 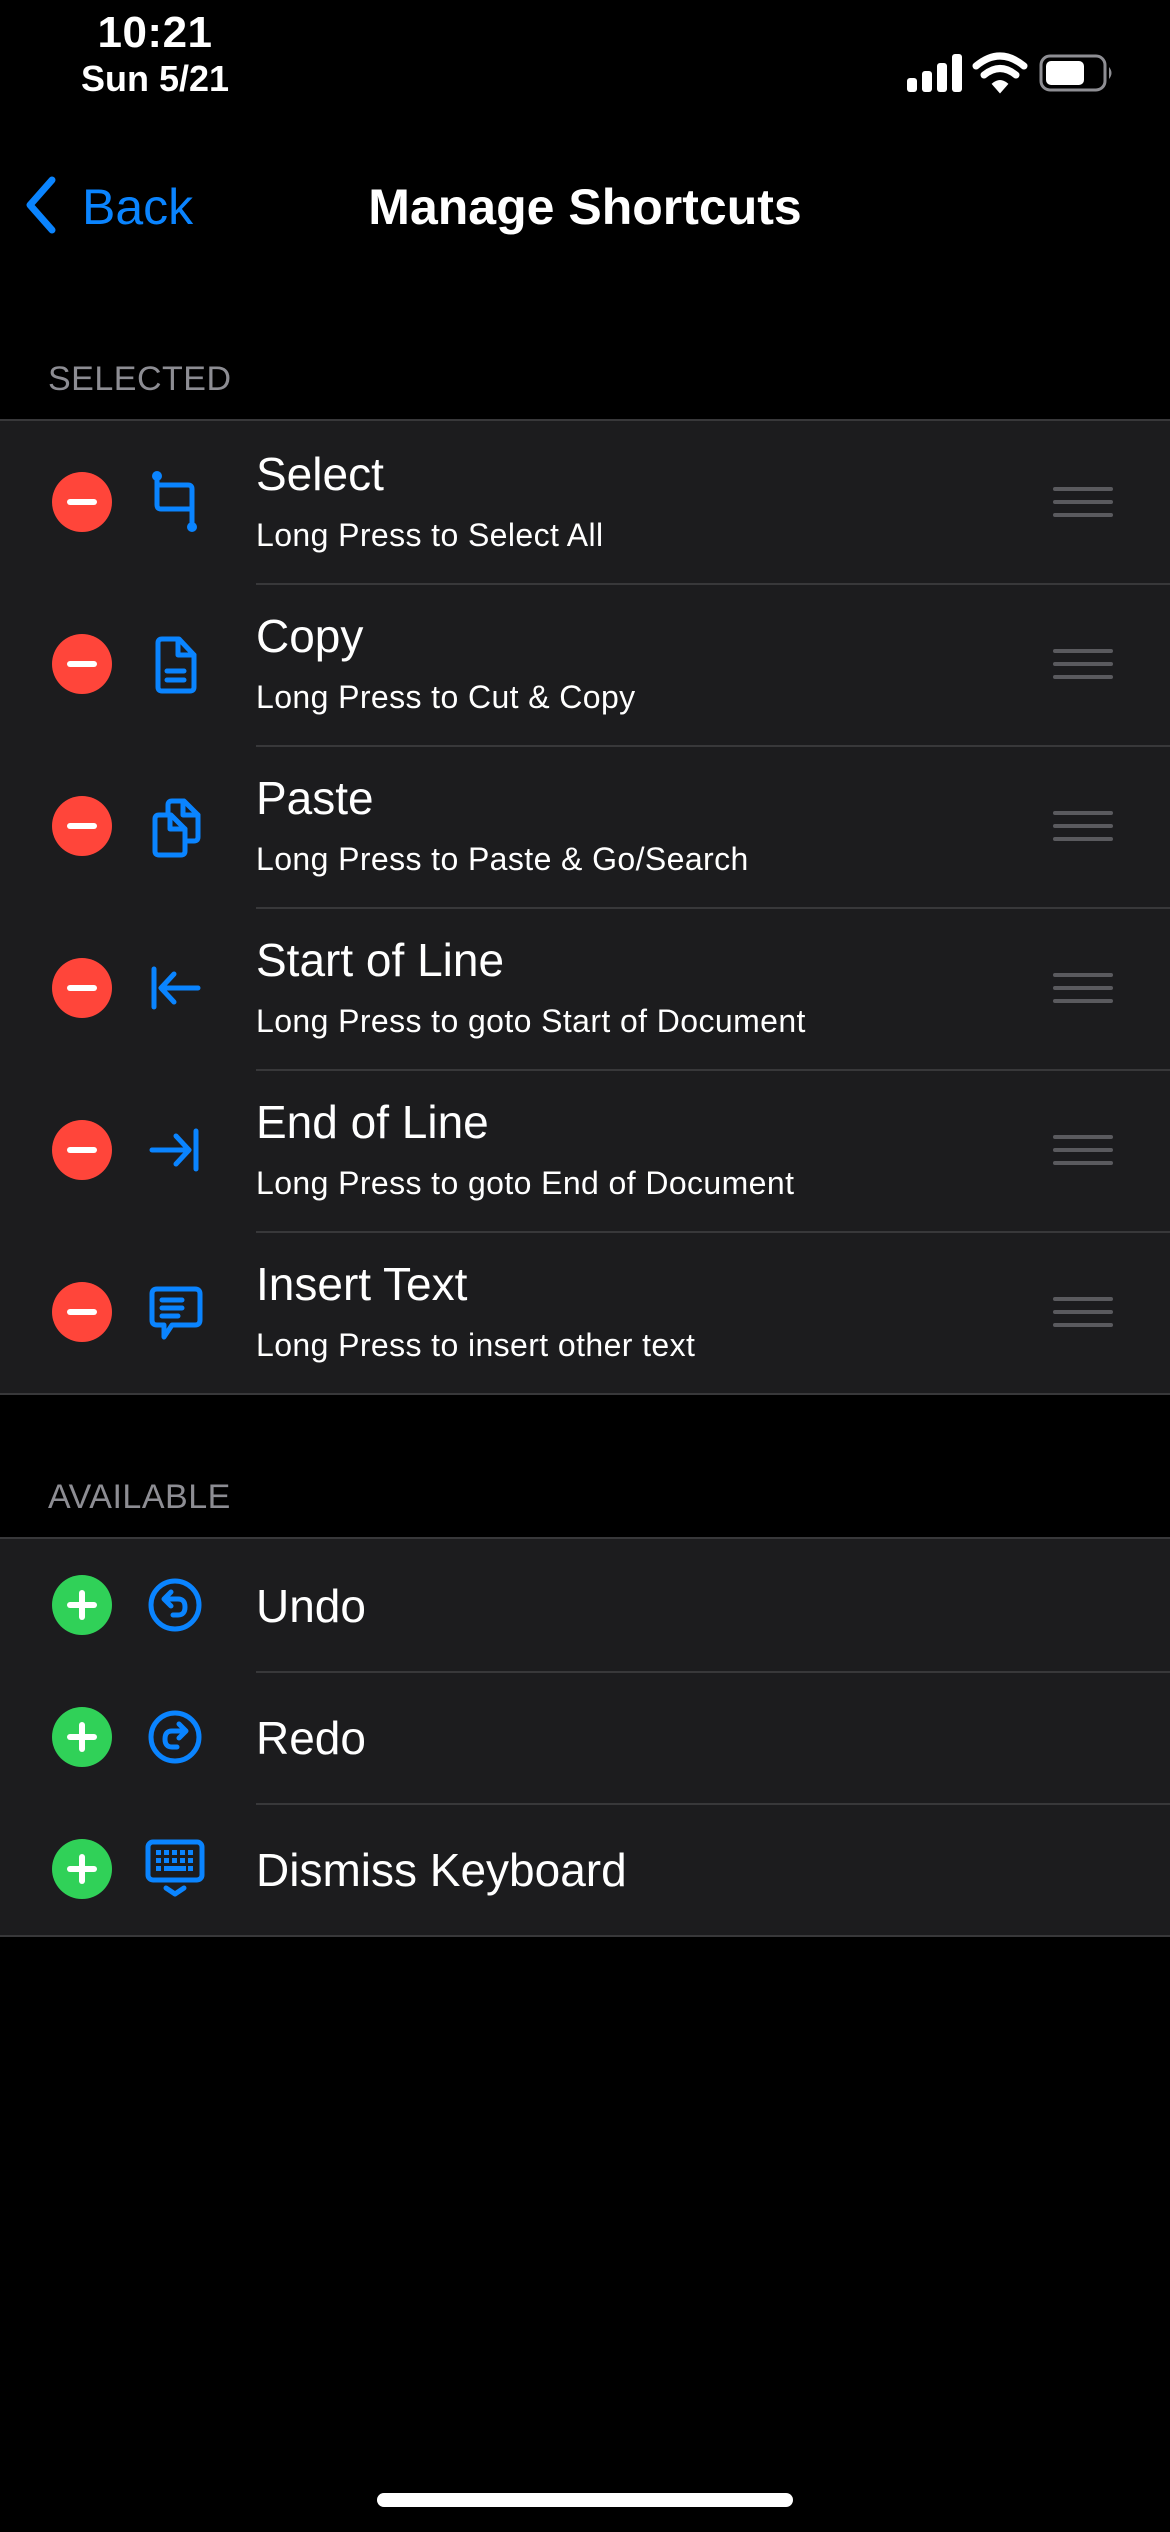 What do you see at coordinates (362, 1284) in the screenshot?
I see `shortcut-title: Insert Text` at bounding box center [362, 1284].